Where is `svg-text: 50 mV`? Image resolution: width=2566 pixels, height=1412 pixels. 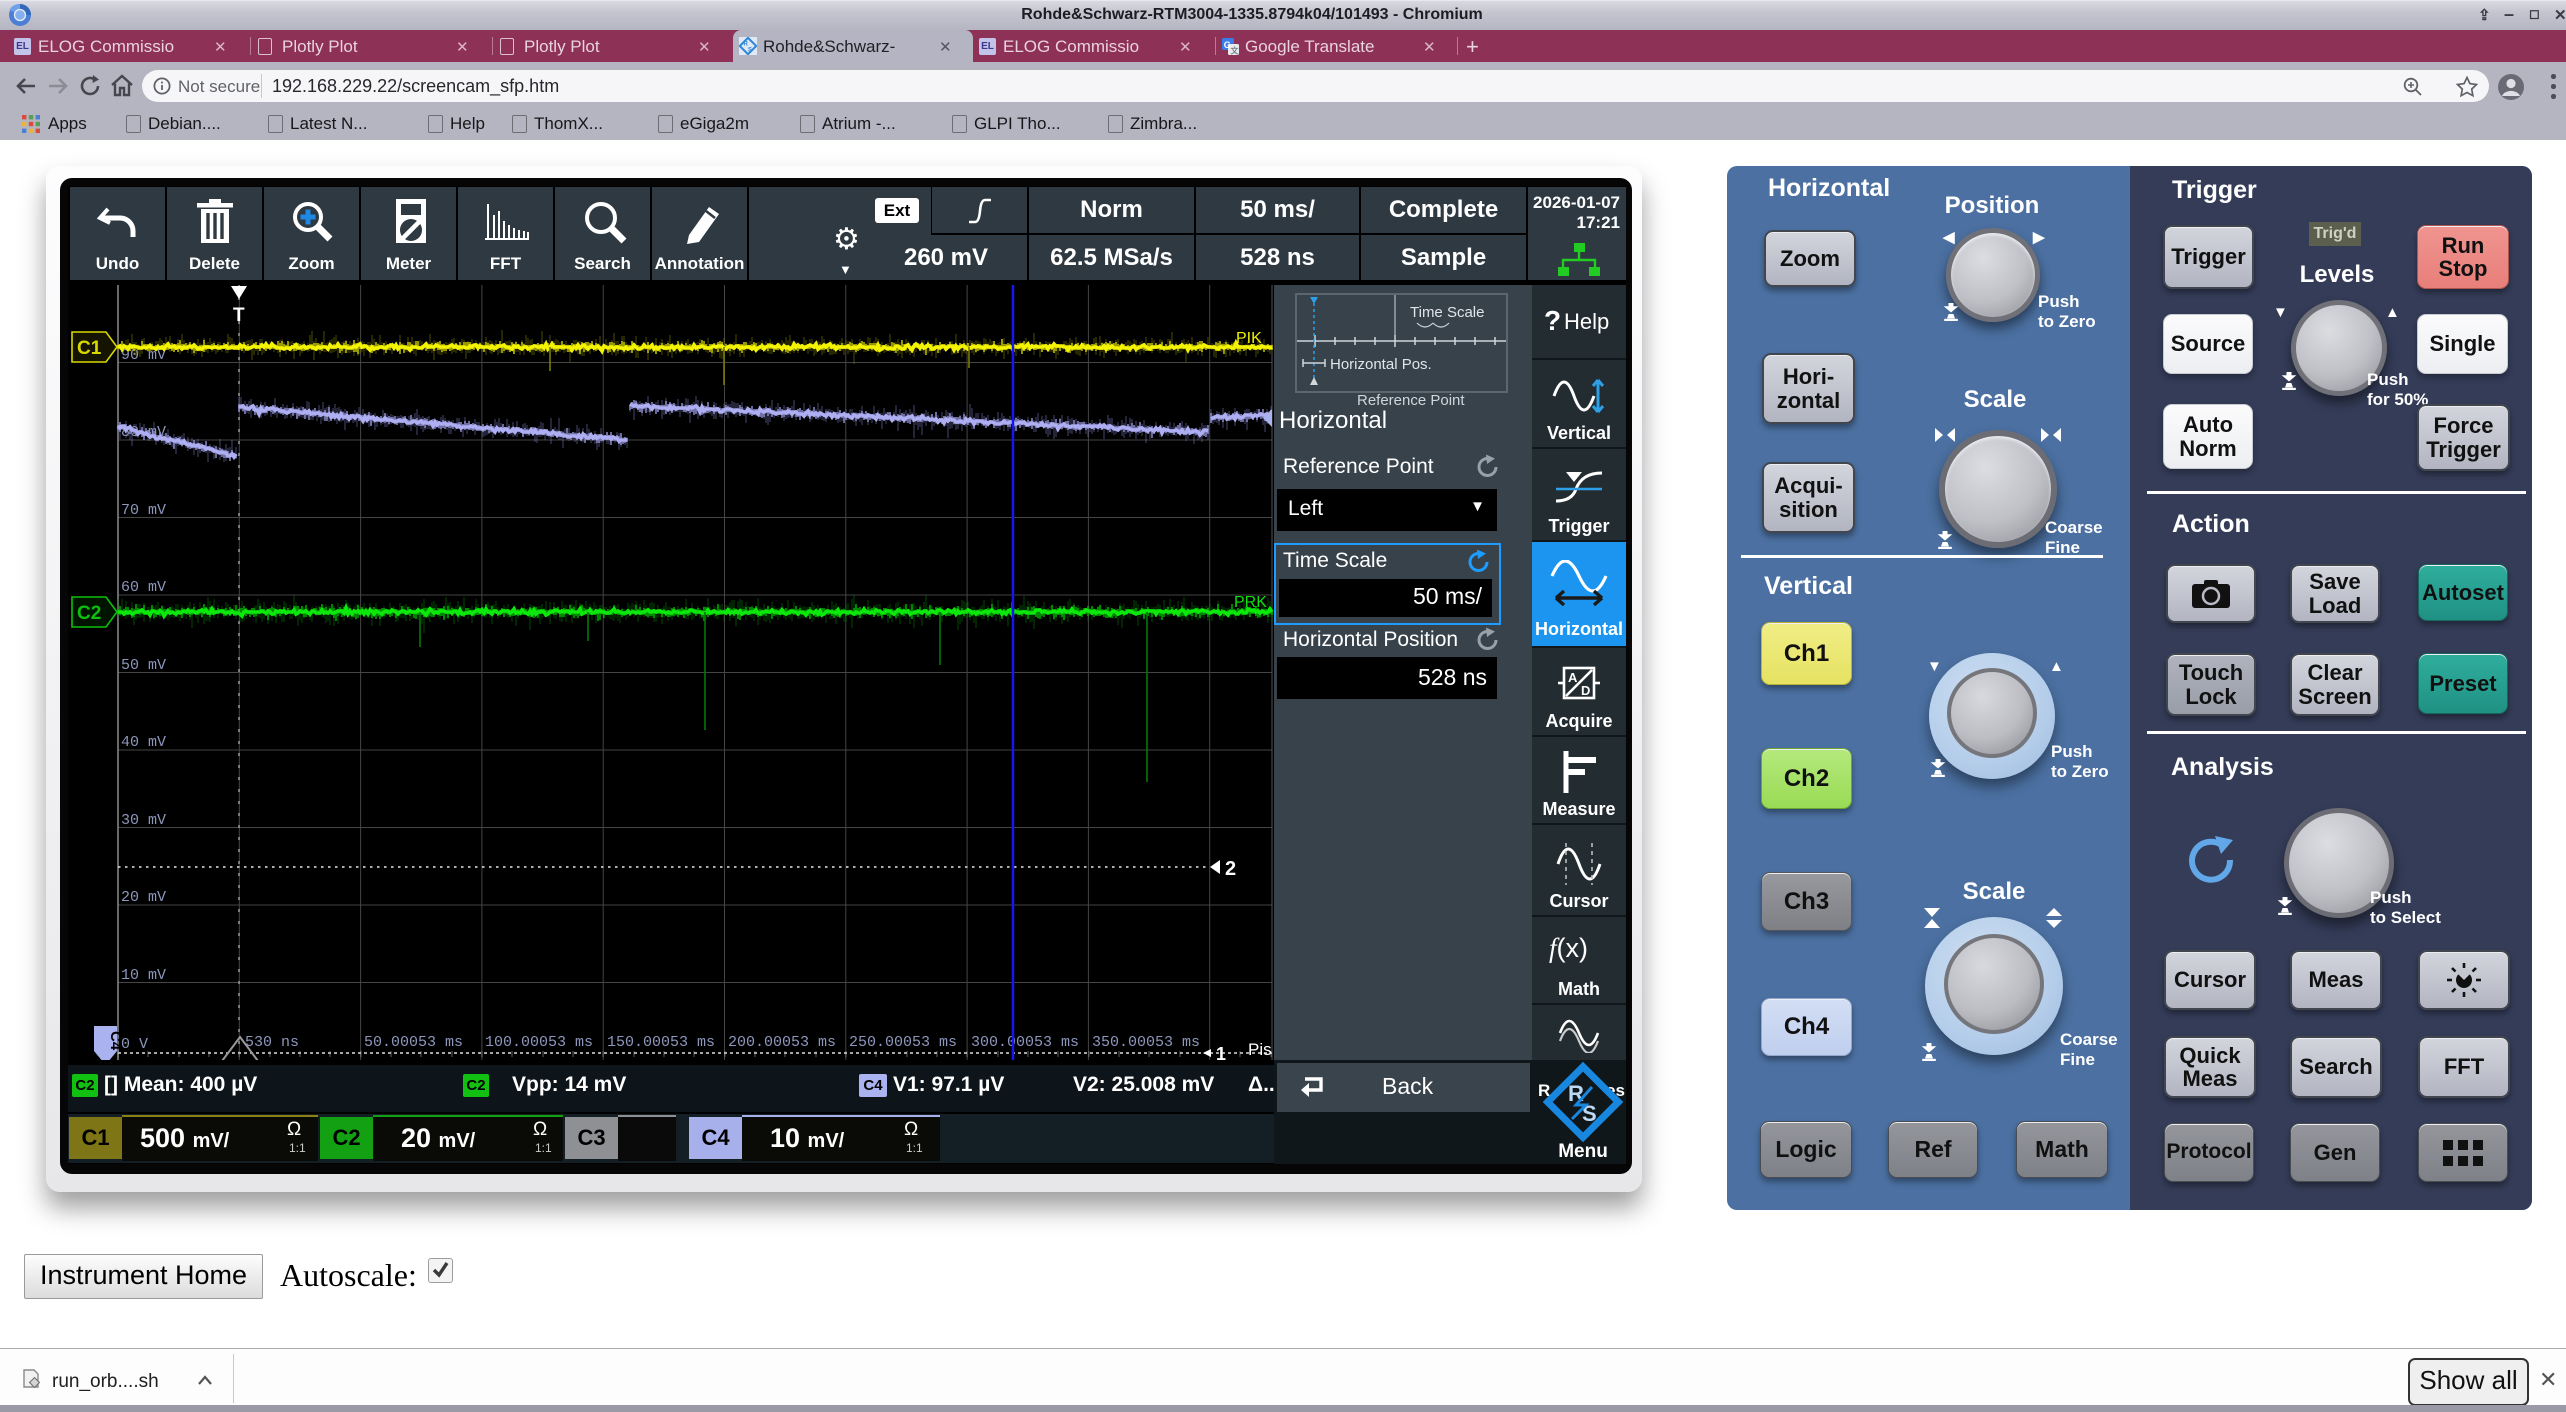 svg-text: 50 mV is located at coordinates (143, 665).